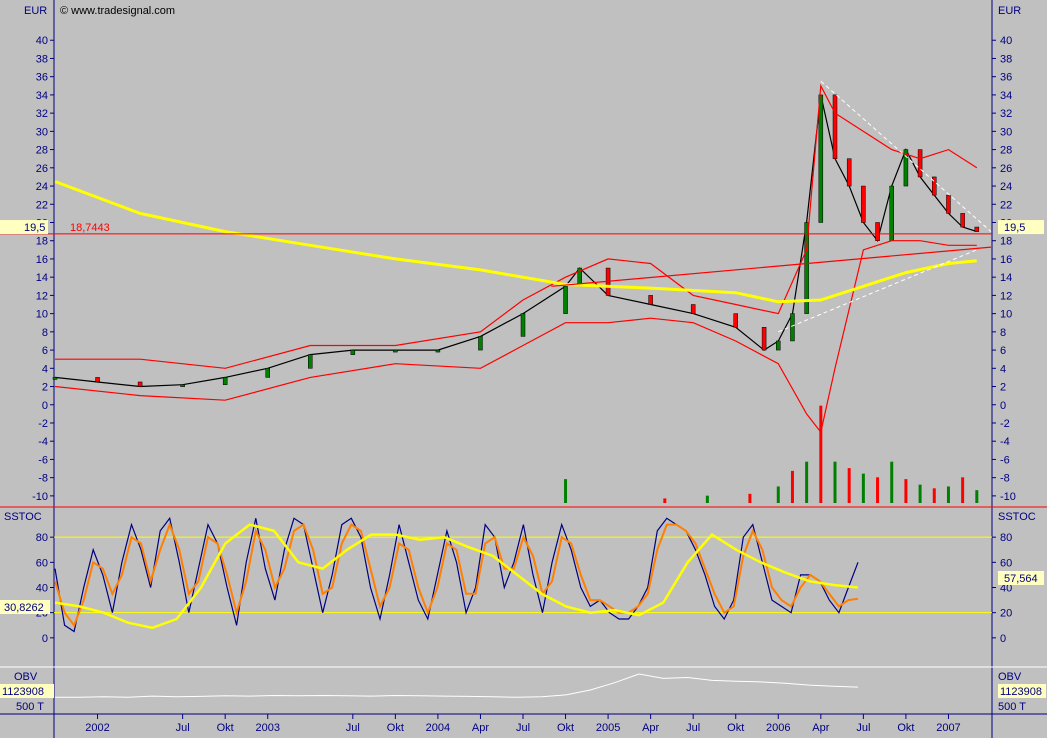 This screenshot has width=1047, height=738. Describe the element at coordinates (42, 260) in the screenshot. I see `price-tick-label-left: 16` at that location.